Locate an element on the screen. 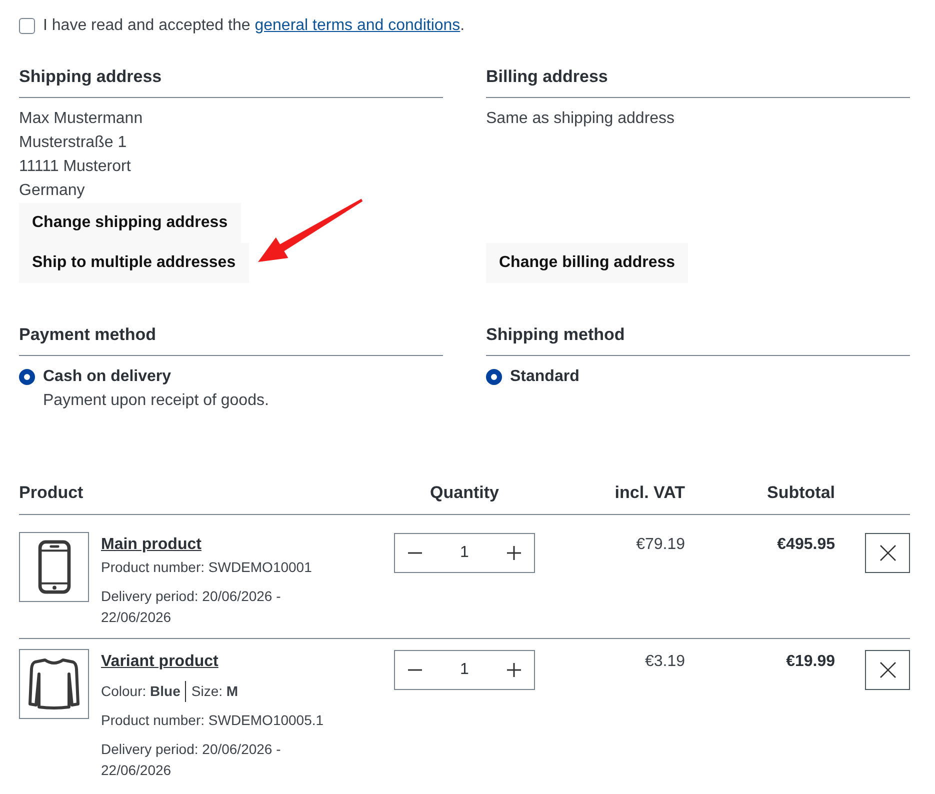 The image size is (935, 794). product-number: Product number: SWDEMO10005.1 is located at coordinates (213, 720).